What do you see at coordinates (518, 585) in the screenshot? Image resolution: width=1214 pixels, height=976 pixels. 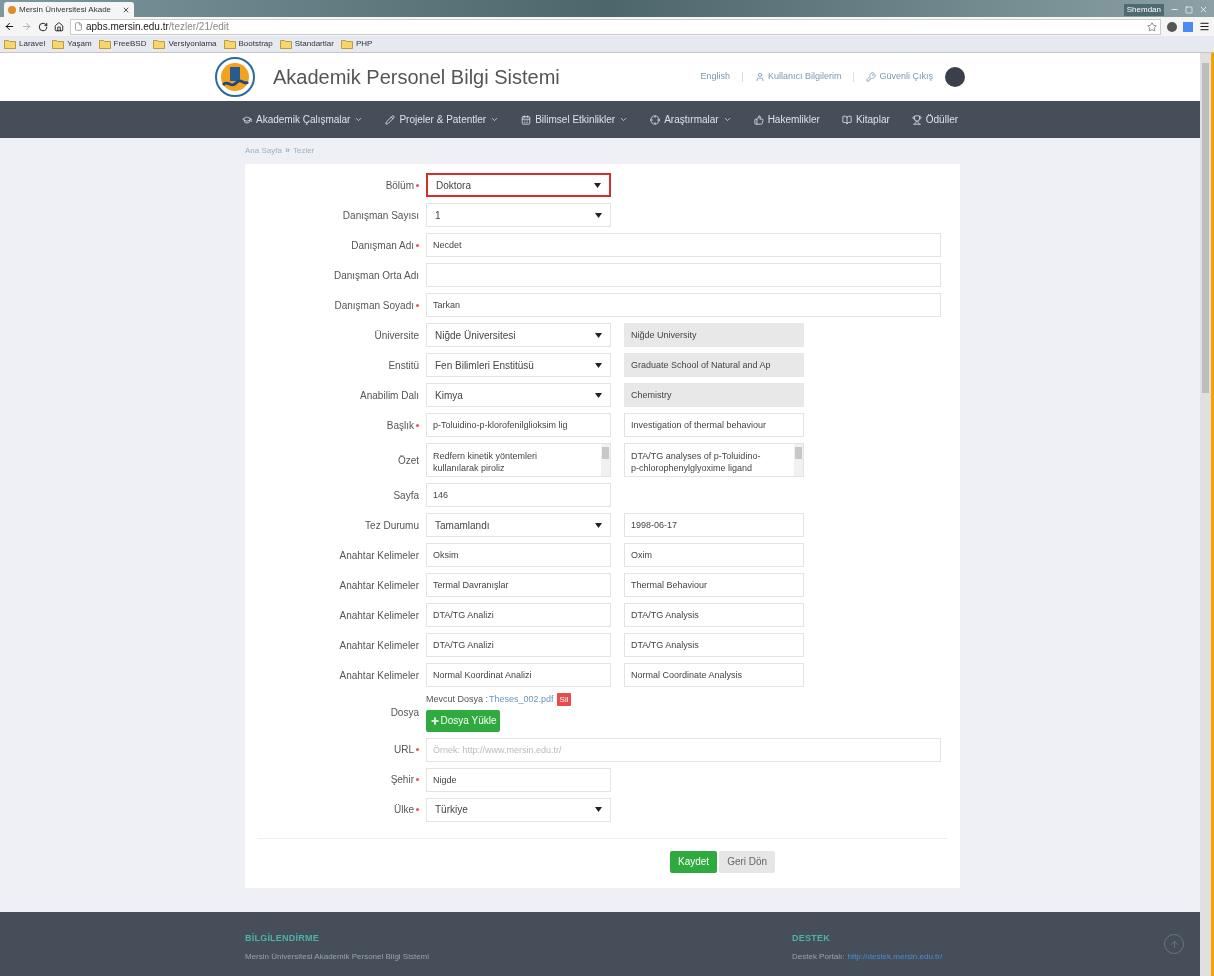 I see `input-field: Termal Davranışlar` at bounding box center [518, 585].